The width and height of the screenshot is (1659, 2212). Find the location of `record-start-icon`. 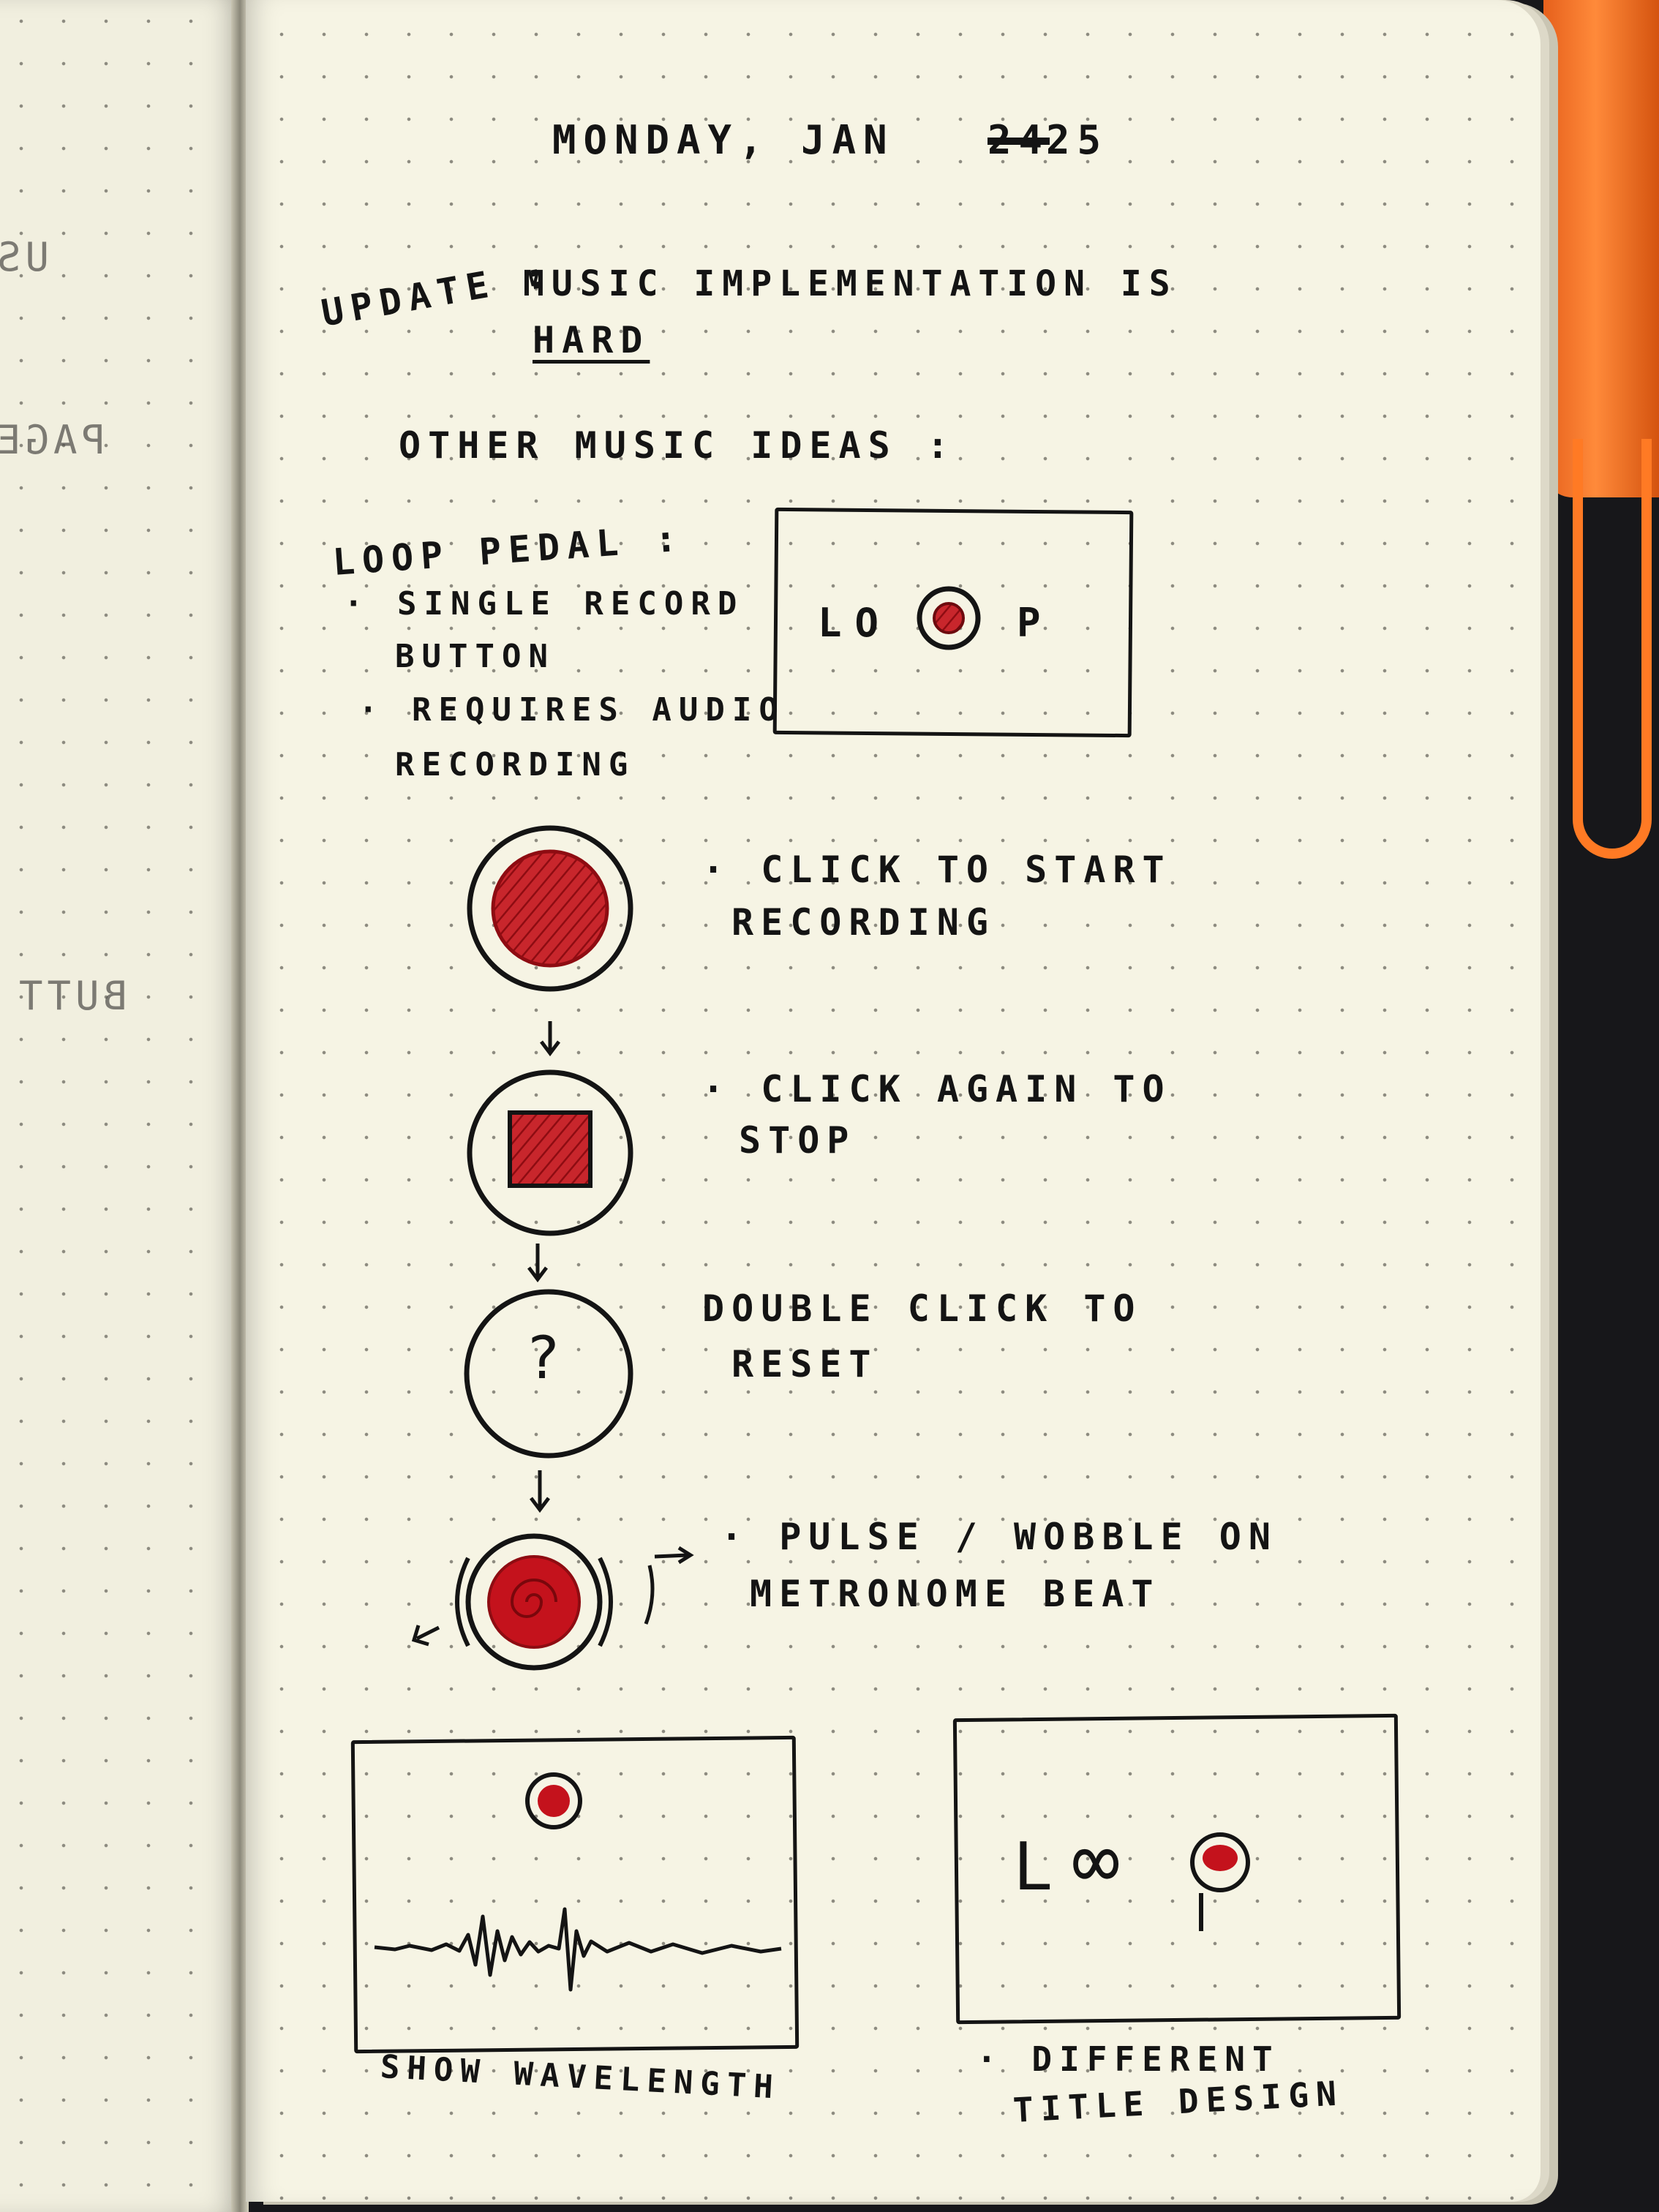

record-start-icon is located at coordinates (550, 908).